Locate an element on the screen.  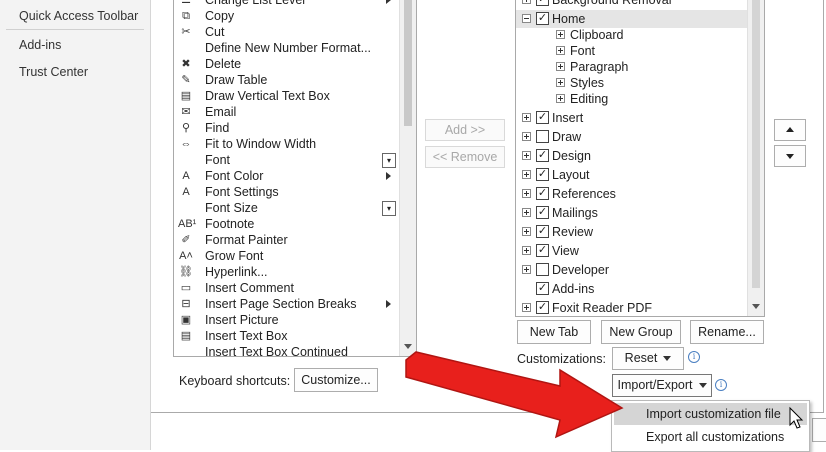
mouse-cursor-icon is located at coordinates (796, 417).